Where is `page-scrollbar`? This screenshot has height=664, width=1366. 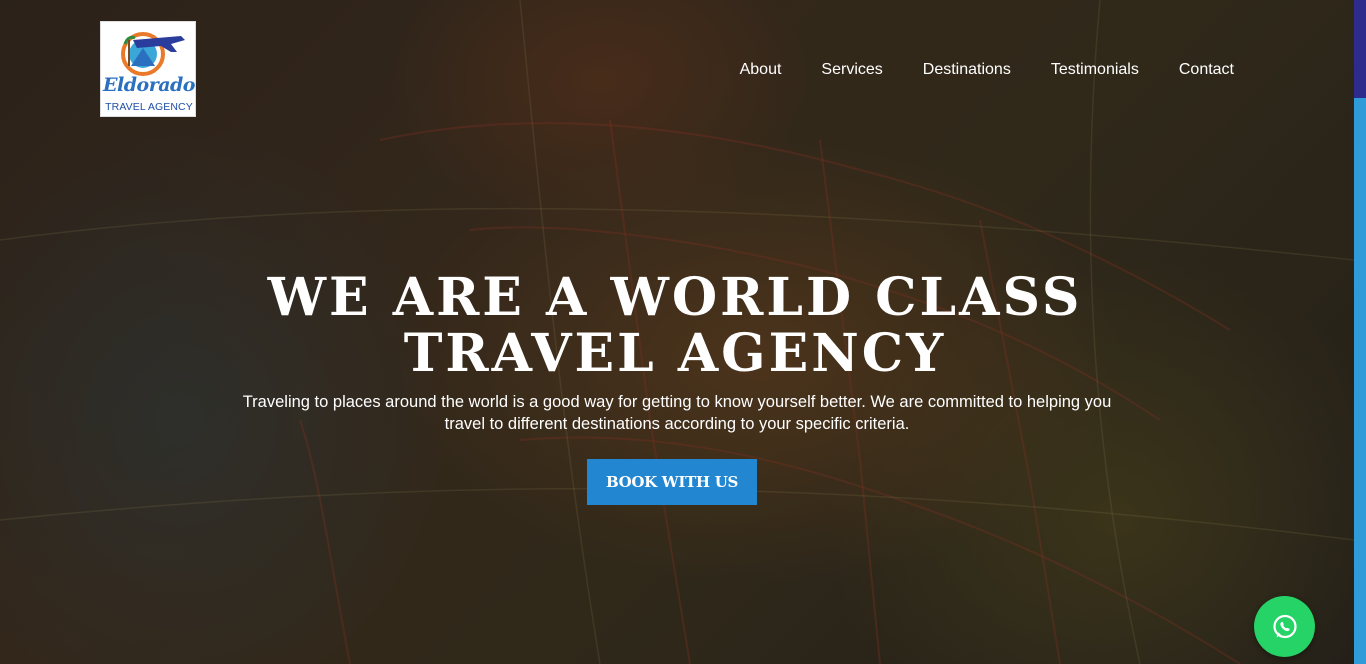
page-scrollbar is located at coordinates (1360, 332).